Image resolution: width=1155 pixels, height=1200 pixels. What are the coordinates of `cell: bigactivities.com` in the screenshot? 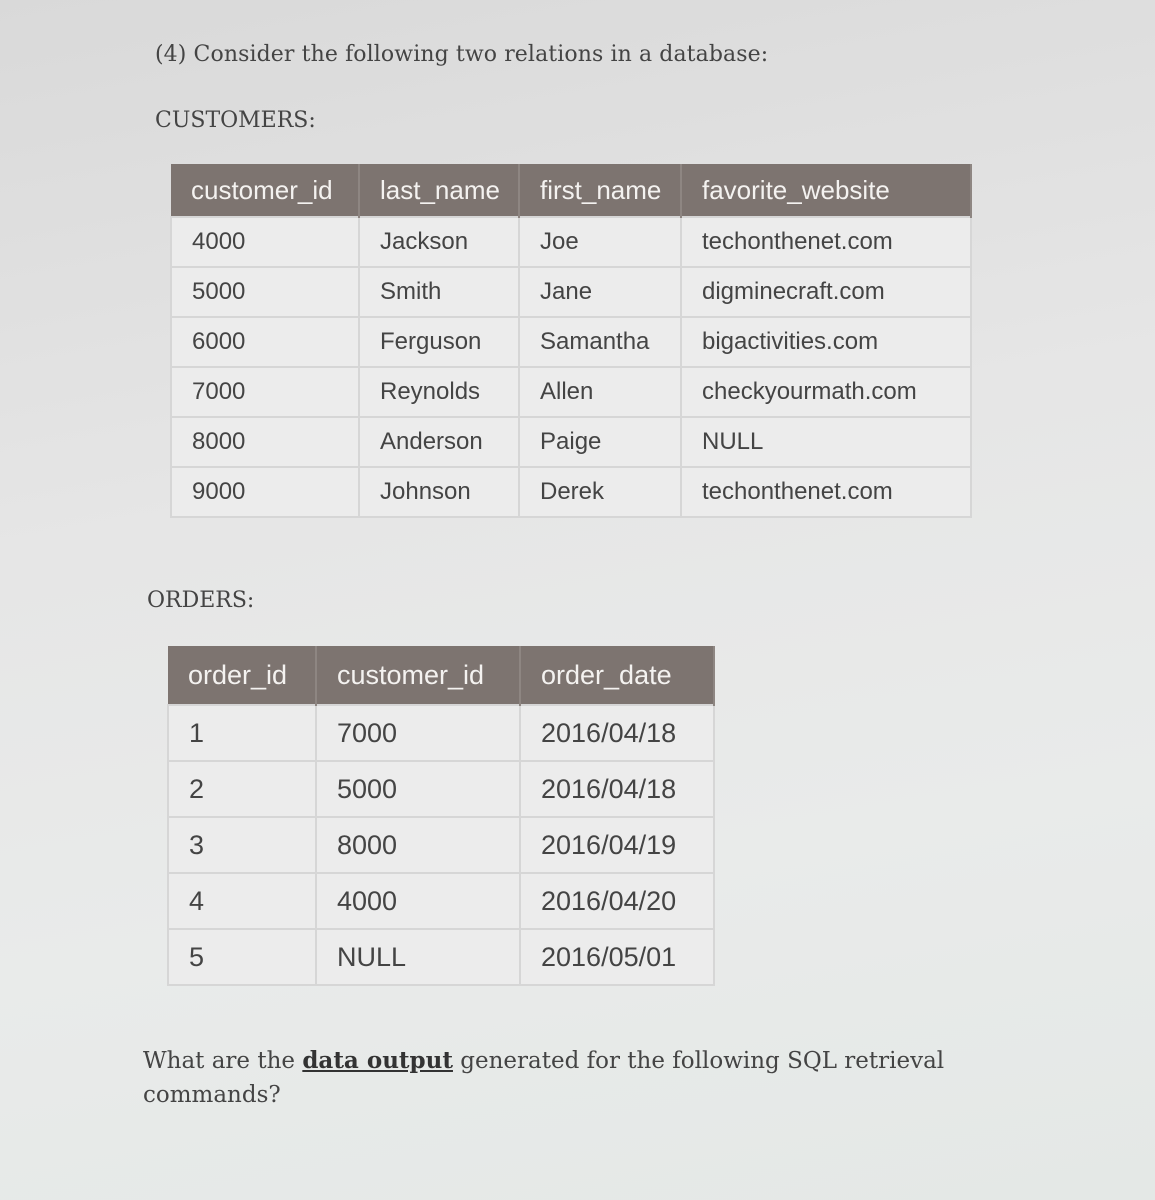 It's located at (826, 342).